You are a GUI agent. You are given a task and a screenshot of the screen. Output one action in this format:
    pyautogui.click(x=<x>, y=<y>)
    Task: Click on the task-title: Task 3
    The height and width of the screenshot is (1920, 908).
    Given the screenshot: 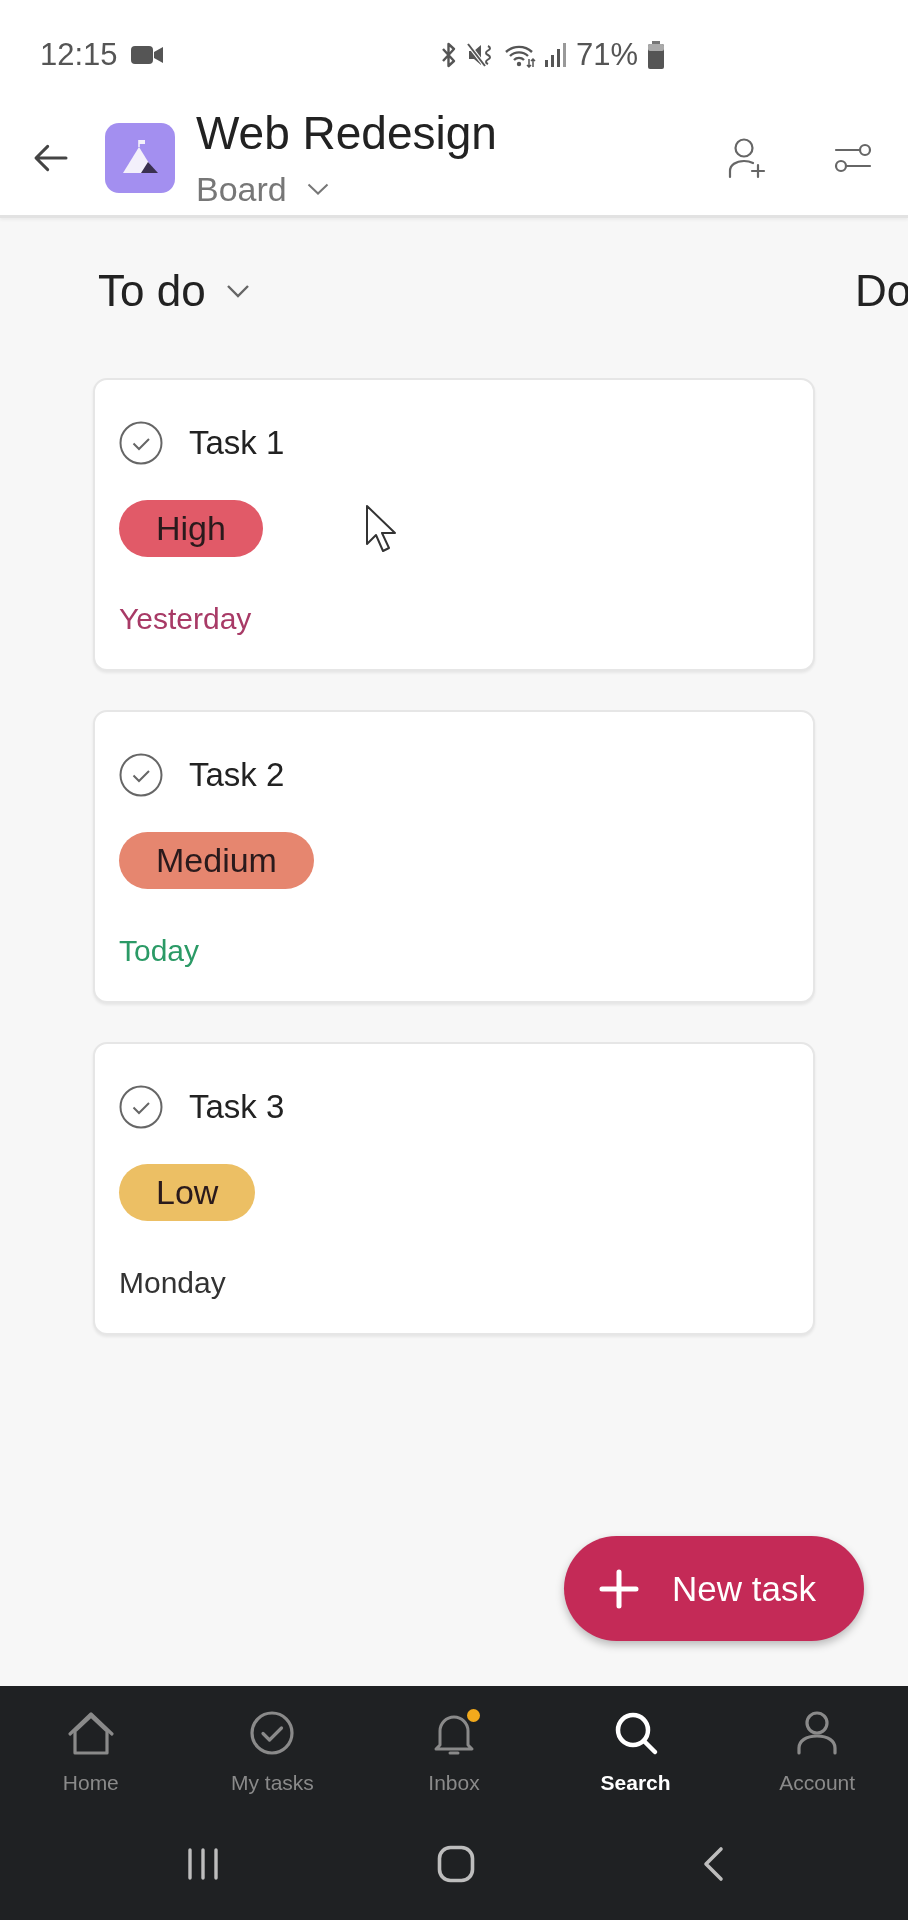 What is the action you would take?
    pyautogui.click(x=237, y=1107)
    